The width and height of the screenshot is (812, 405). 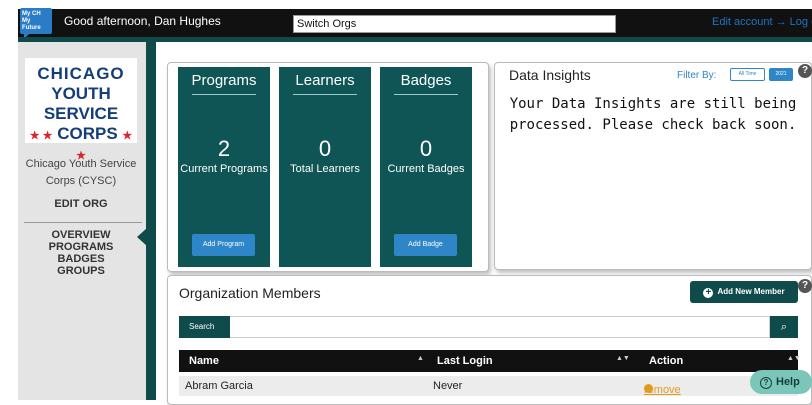 What do you see at coordinates (426, 148) in the screenshot?
I see `badges-count: 0` at bounding box center [426, 148].